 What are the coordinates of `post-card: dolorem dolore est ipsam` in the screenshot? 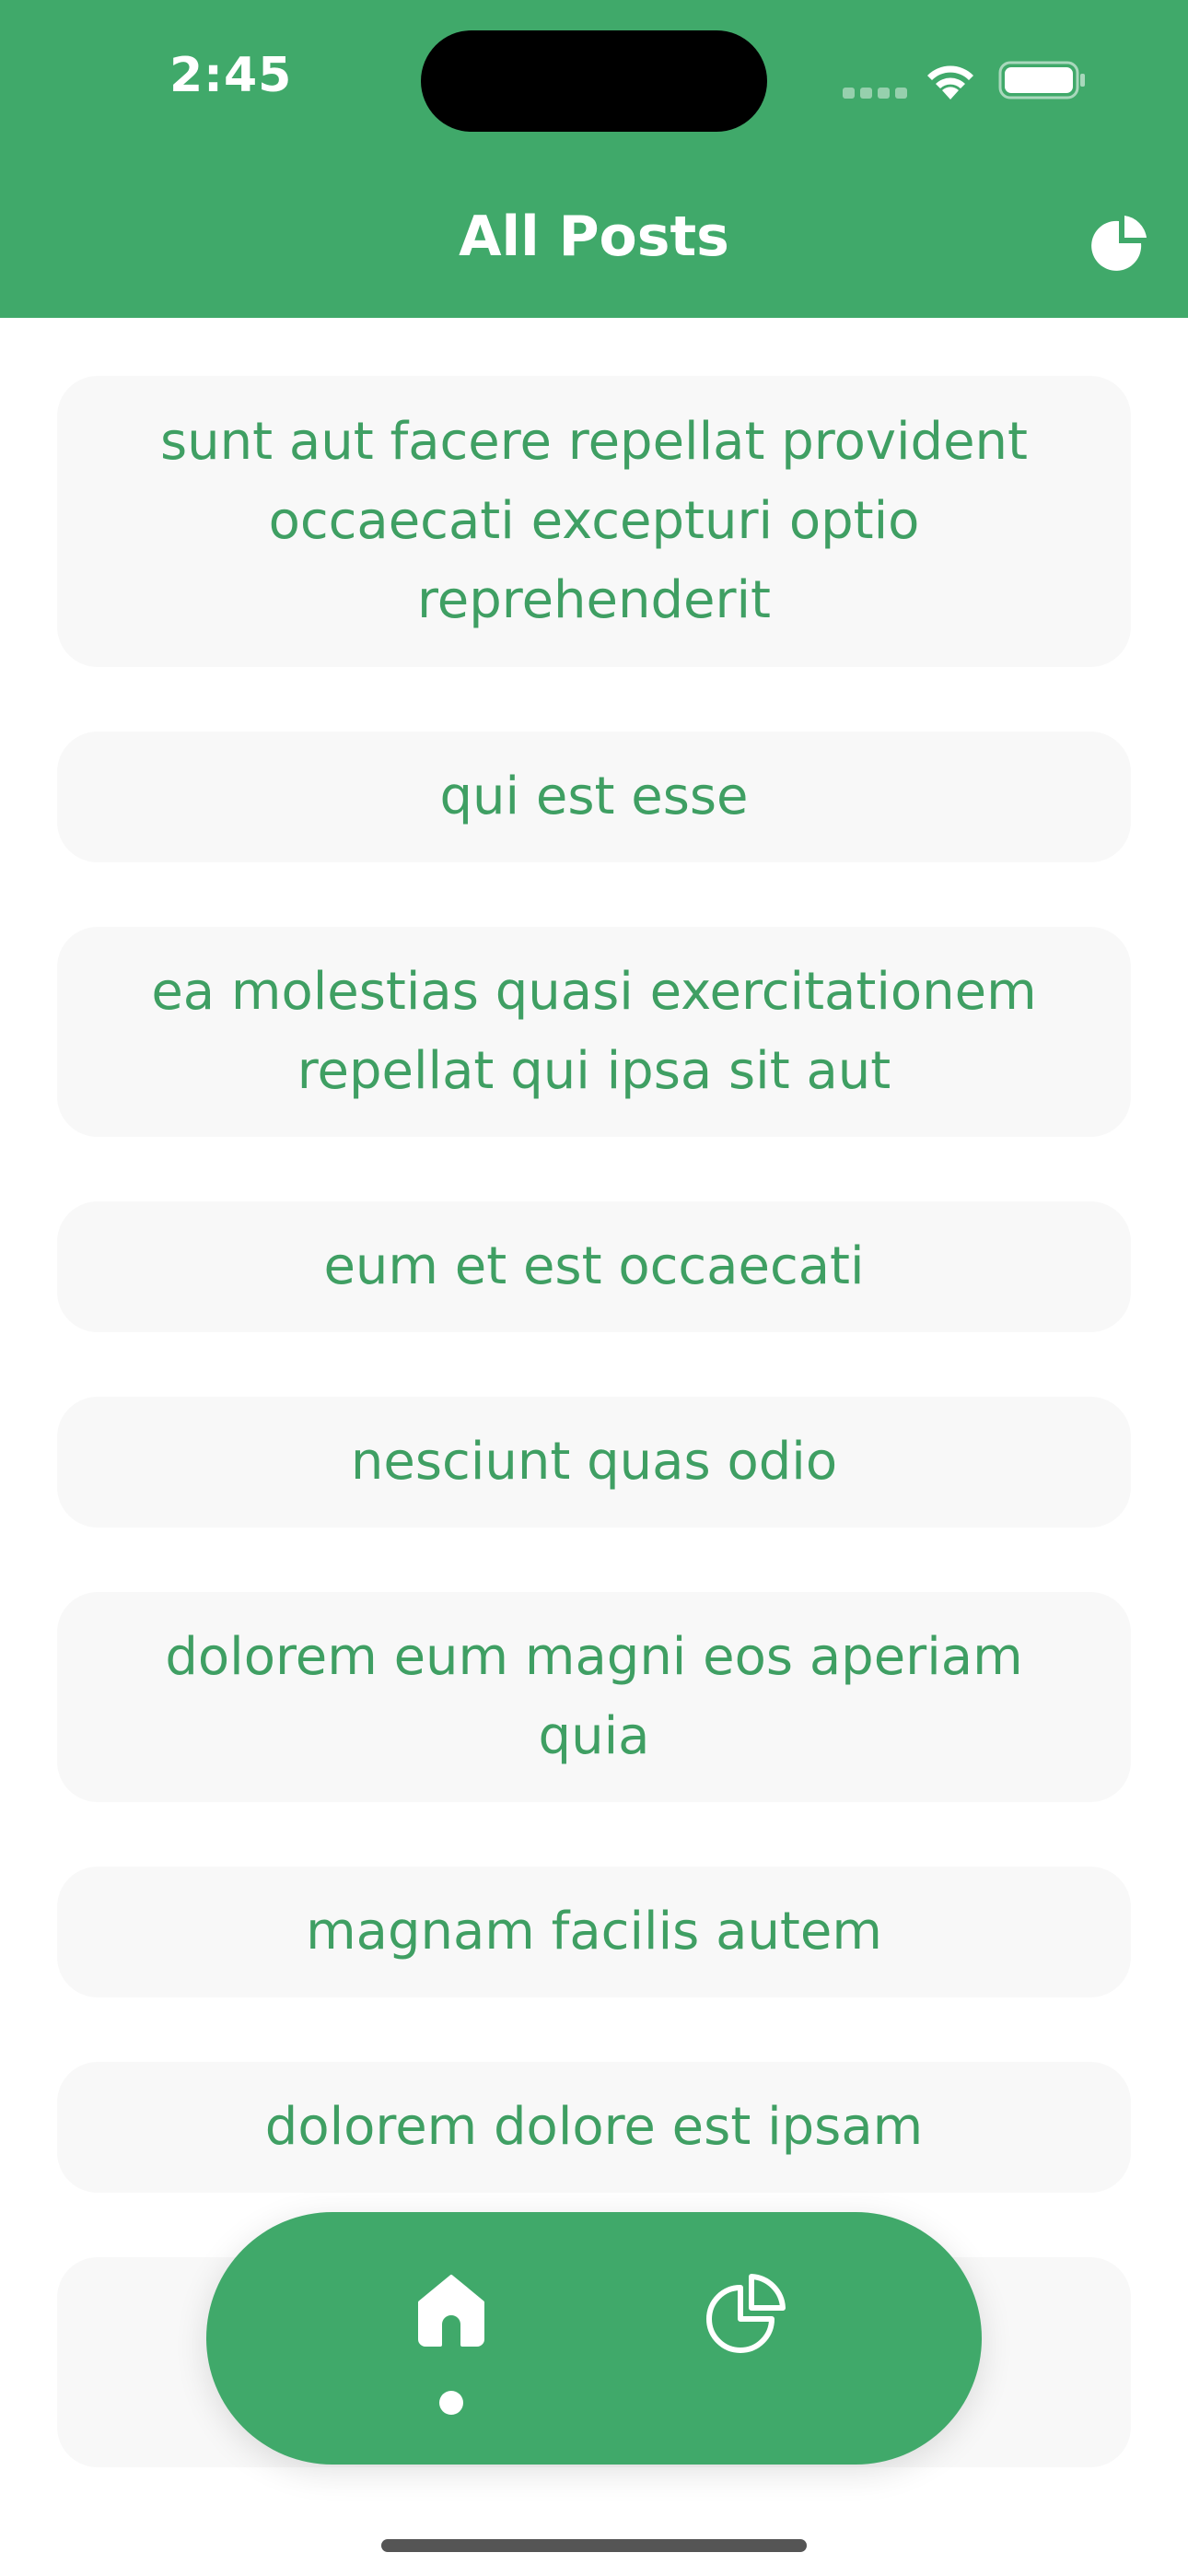 It's located at (594, 2127).